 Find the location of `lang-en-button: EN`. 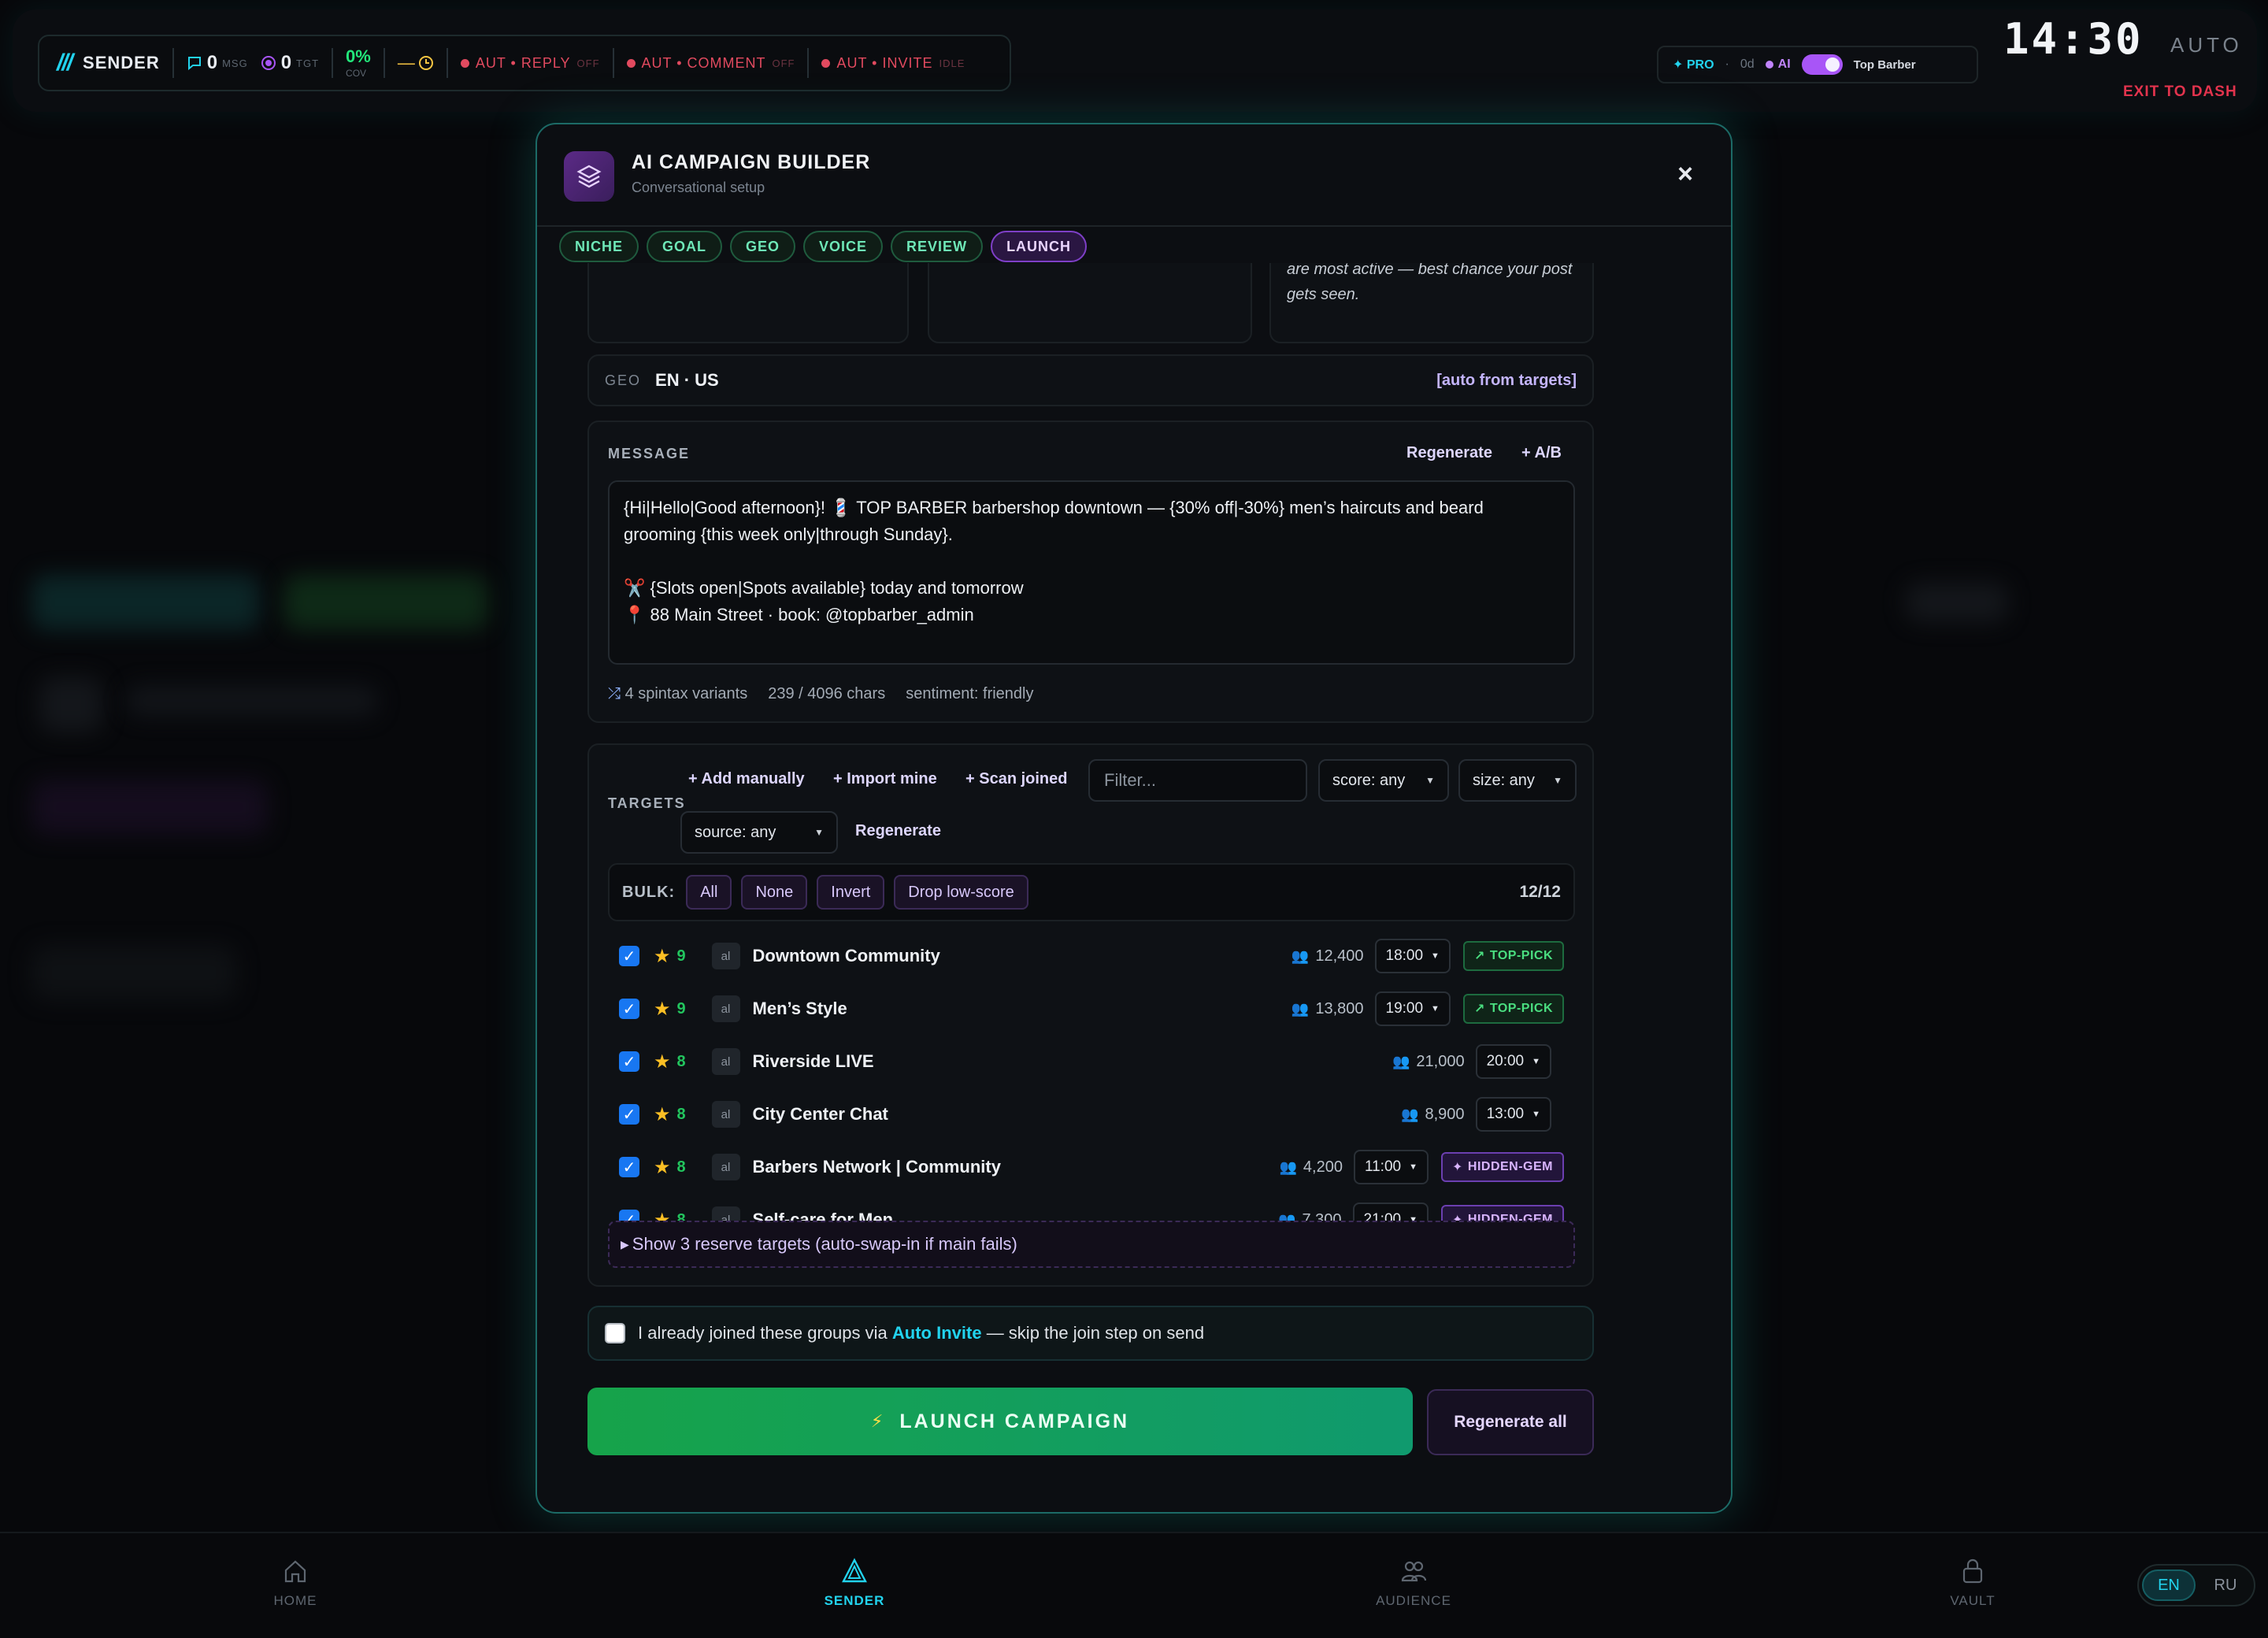

lang-en-button: EN is located at coordinates (2169, 1585).